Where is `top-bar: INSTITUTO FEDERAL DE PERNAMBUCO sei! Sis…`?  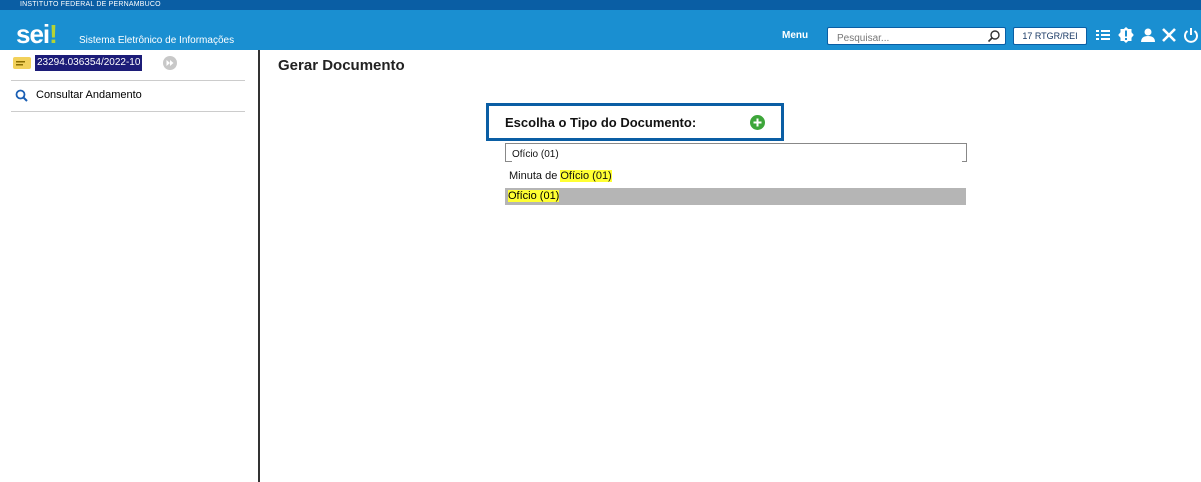
top-bar: INSTITUTO FEDERAL DE PERNAMBUCO sei! Sis… is located at coordinates (600, 25).